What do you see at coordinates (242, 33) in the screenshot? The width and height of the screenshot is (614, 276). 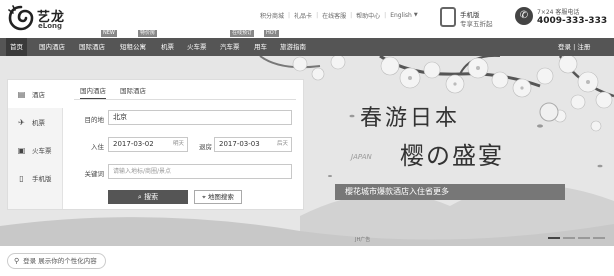 I see `nav-badge: 在线预订` at bounding box center [242, 33].